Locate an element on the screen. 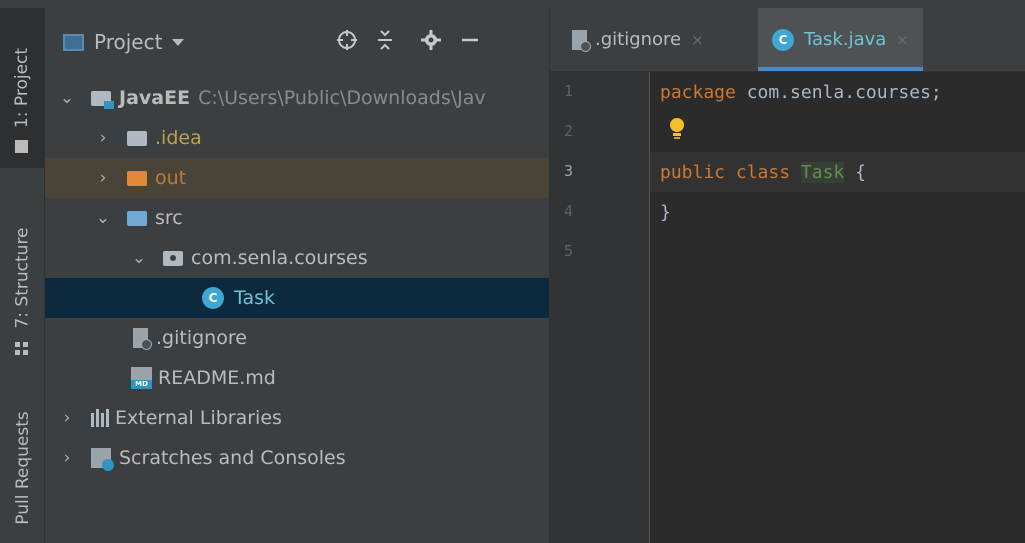  tree-item-package: ⌄ com.senla.courses is located at coordinates (297, 258).